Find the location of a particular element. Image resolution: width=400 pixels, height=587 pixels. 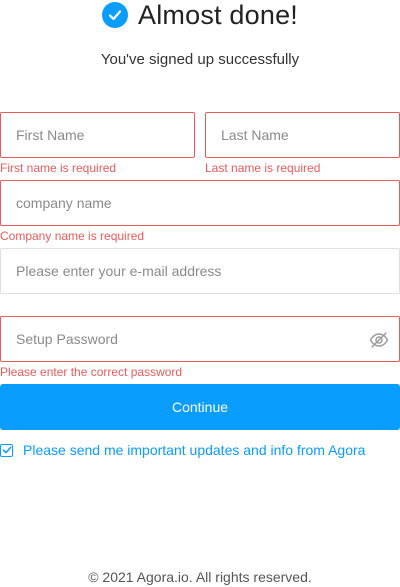

last-name-error: Last name is required is located at coordinates (263, 168).